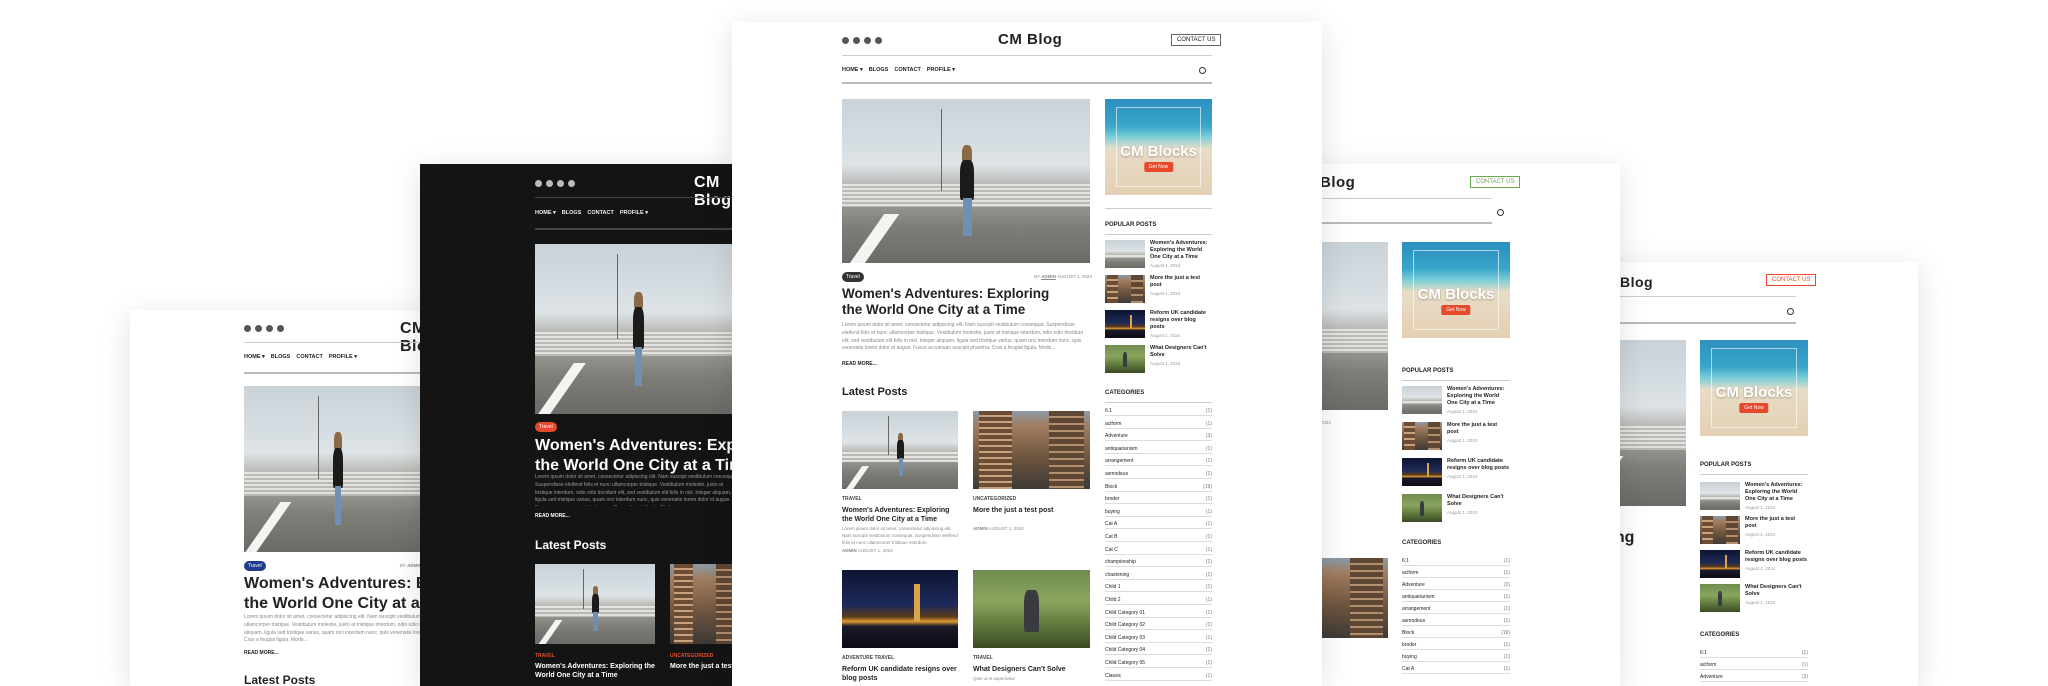 This screenshot has width=2048, height=686. What do you see at coordinates (1456, 658) in the screenshot?
I see `category-item: buying (1)` at bounding box center [1456, 658].